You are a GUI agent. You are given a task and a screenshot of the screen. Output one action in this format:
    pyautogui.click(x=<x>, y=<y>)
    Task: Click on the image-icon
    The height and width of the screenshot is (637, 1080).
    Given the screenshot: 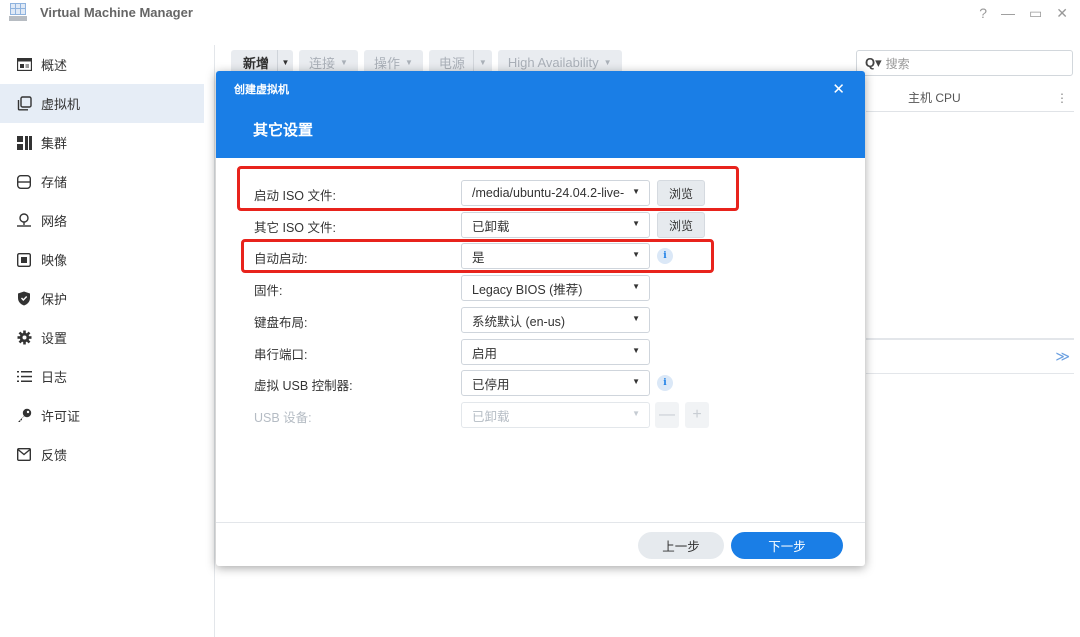 What is the action you would take?
    pyautogui.click(x=24, y=260)
    